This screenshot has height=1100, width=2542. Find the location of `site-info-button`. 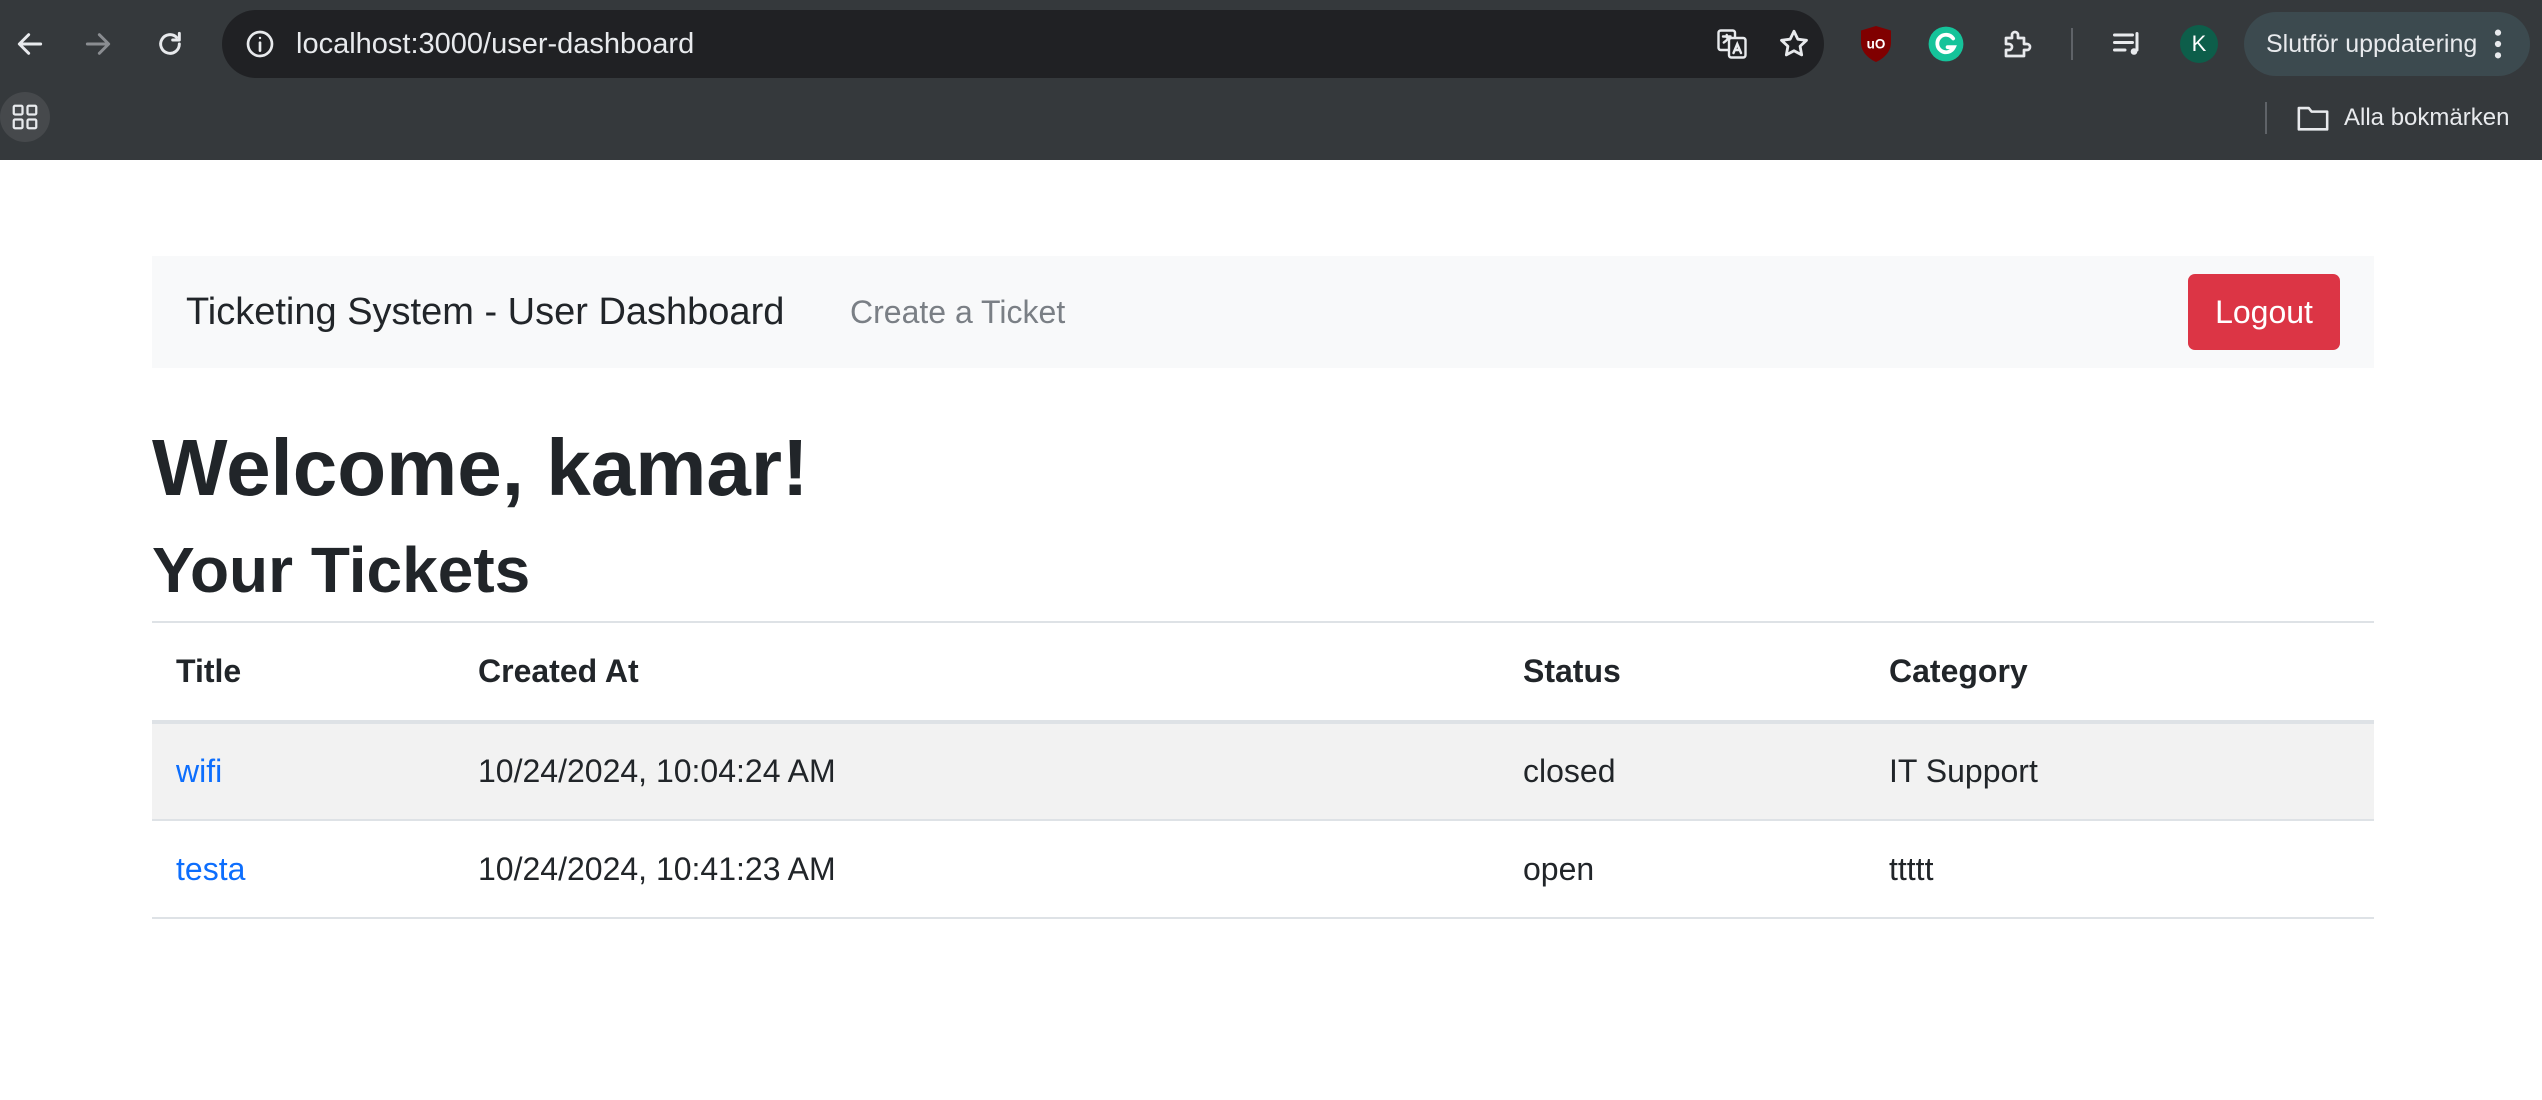

site-info-button is located at coordinates (260, 44).